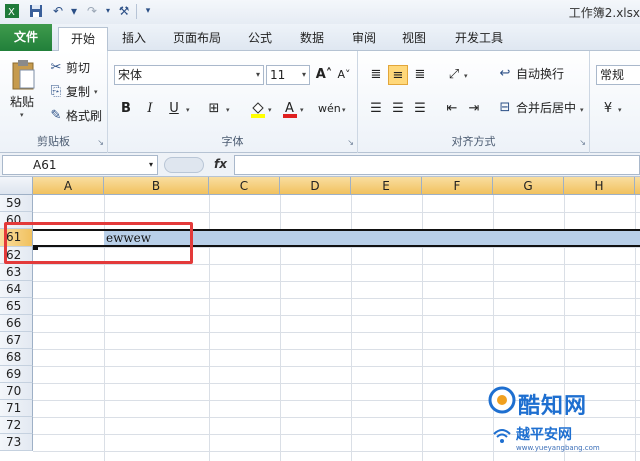 The width and height of the screenshot is (640, 461). What do you see at coordinates (608, 109) in the screenshot?
I see `accounting-format-icon: ¥` at bounding box center [608, 109].